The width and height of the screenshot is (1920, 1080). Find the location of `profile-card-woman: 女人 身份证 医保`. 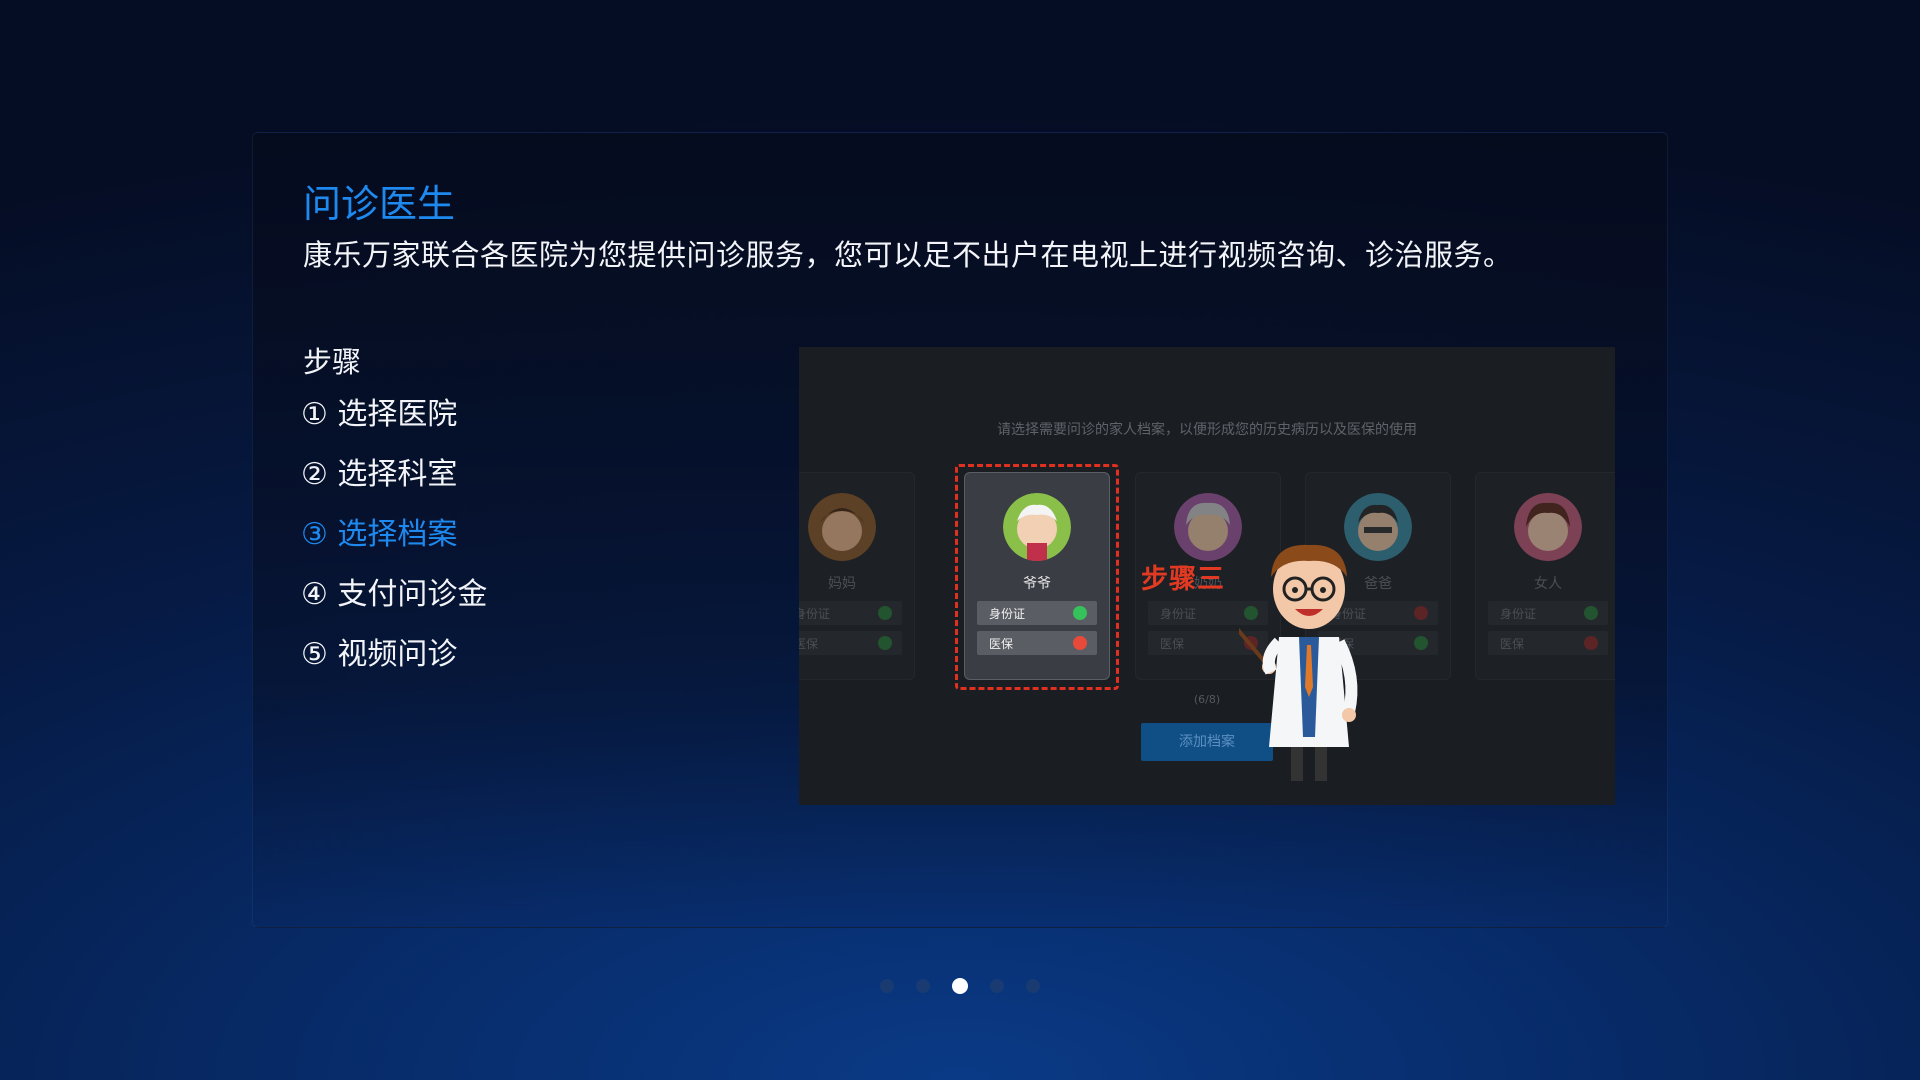

profile-card-woman: 女人 身份证 医保 is located at coordinates (1545, 576).